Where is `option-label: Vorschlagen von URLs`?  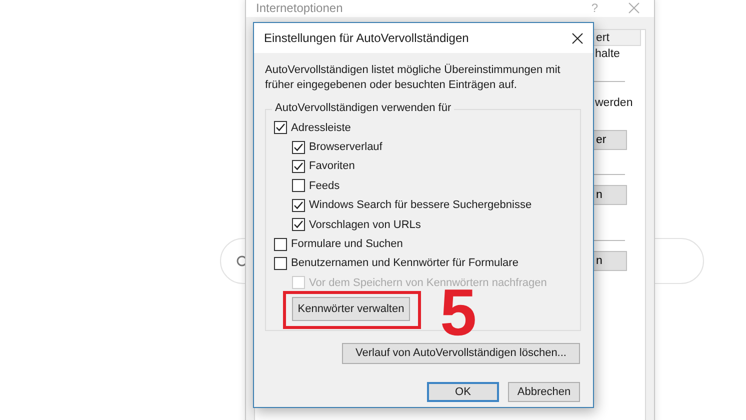 option-label: Vorschlagen von URLs is located at coordinates (365, 224).